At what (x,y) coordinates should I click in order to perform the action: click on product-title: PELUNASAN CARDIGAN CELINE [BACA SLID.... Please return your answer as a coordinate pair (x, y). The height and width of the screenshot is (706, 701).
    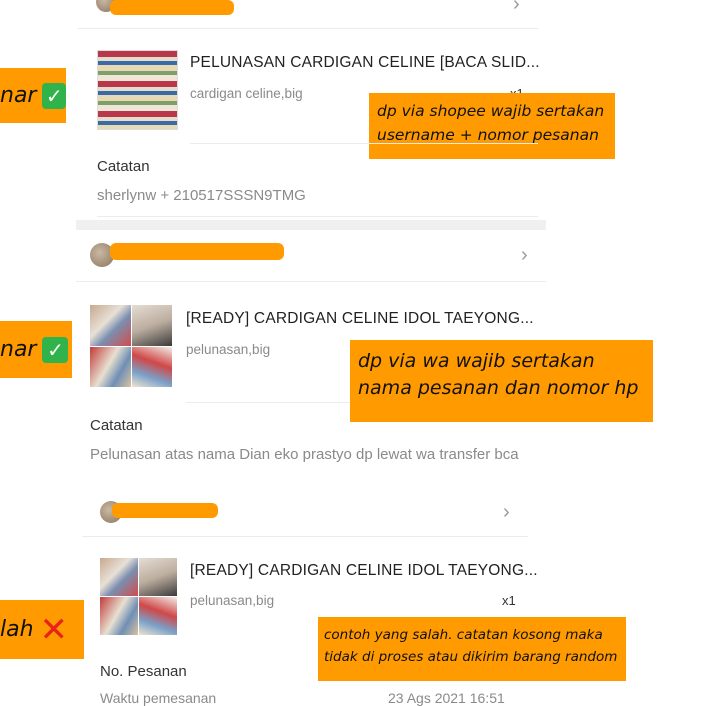
    Looking at the image, I should click on (365, 63).